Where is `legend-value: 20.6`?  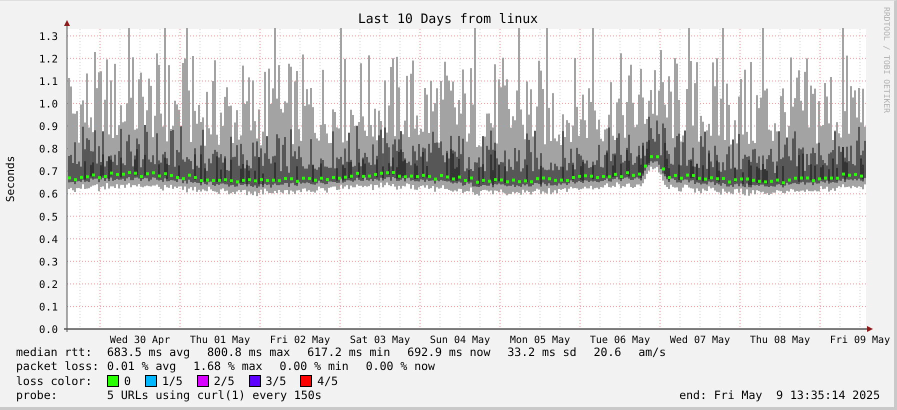
legend-value: 20.6 is located at coordinates (608, 352).